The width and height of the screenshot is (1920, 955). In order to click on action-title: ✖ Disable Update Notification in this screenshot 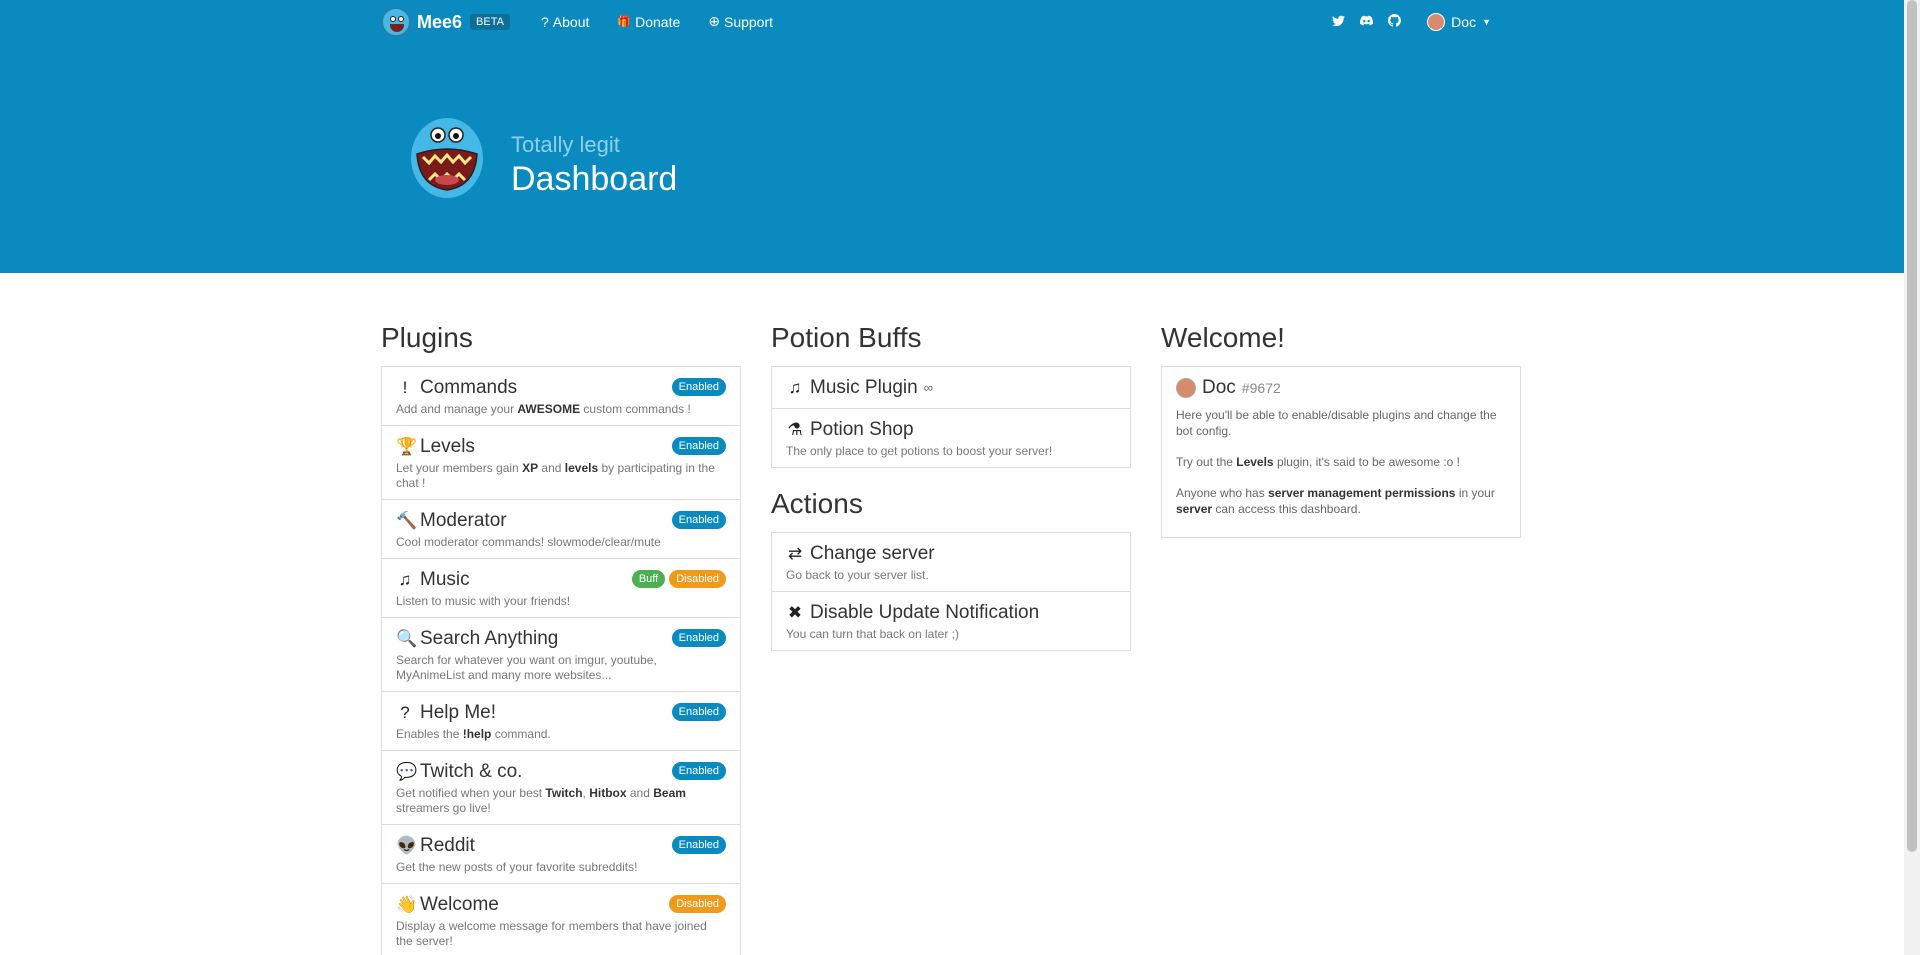, I will do `click(951, 613)`.